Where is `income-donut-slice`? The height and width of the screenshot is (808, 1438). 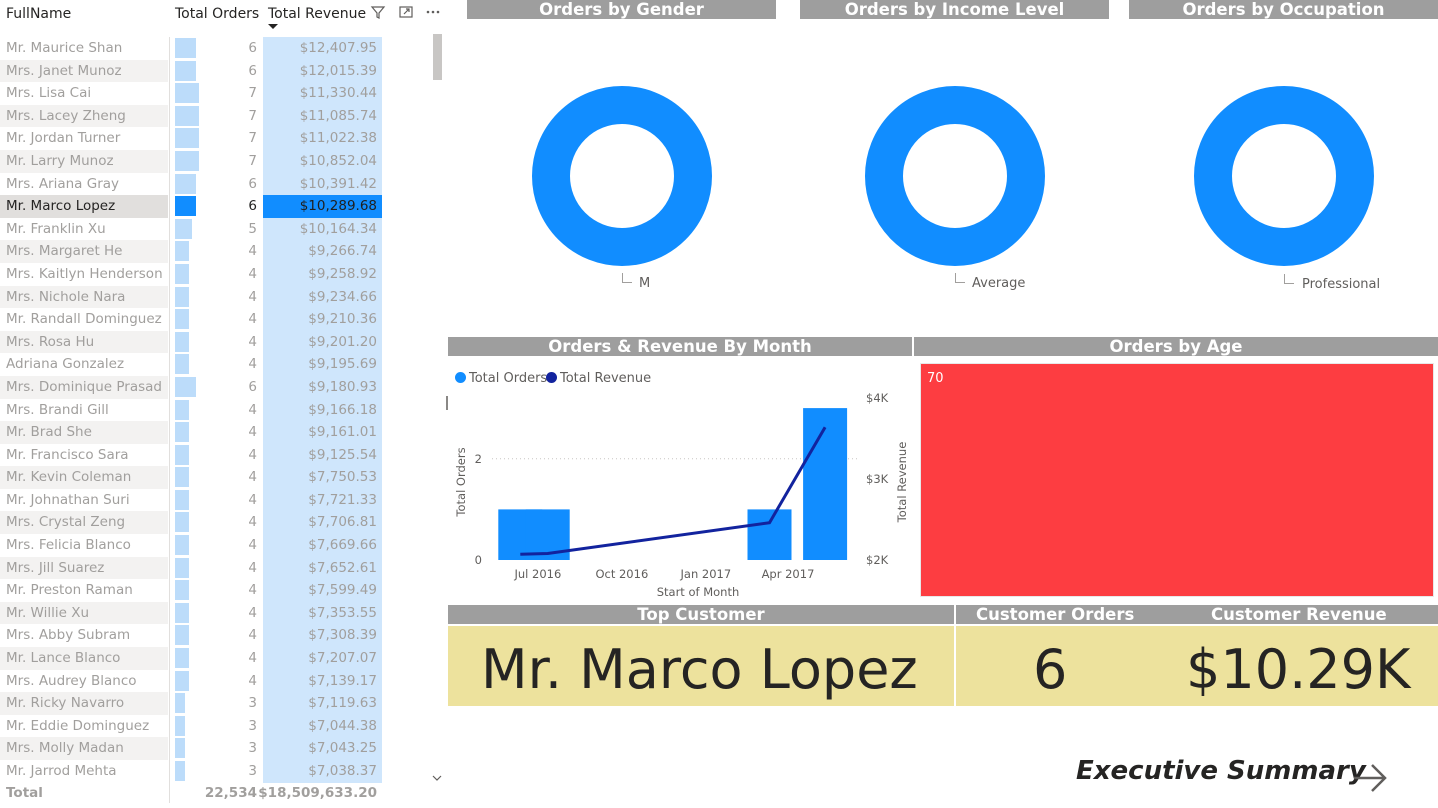 income-donut-slice is located at coordinates (955, 176).